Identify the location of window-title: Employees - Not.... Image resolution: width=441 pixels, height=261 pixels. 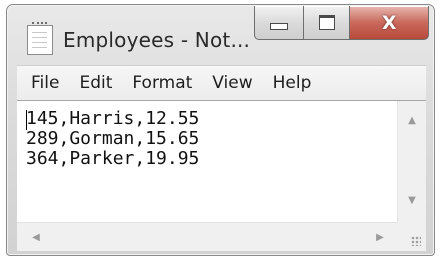
(157, 40).